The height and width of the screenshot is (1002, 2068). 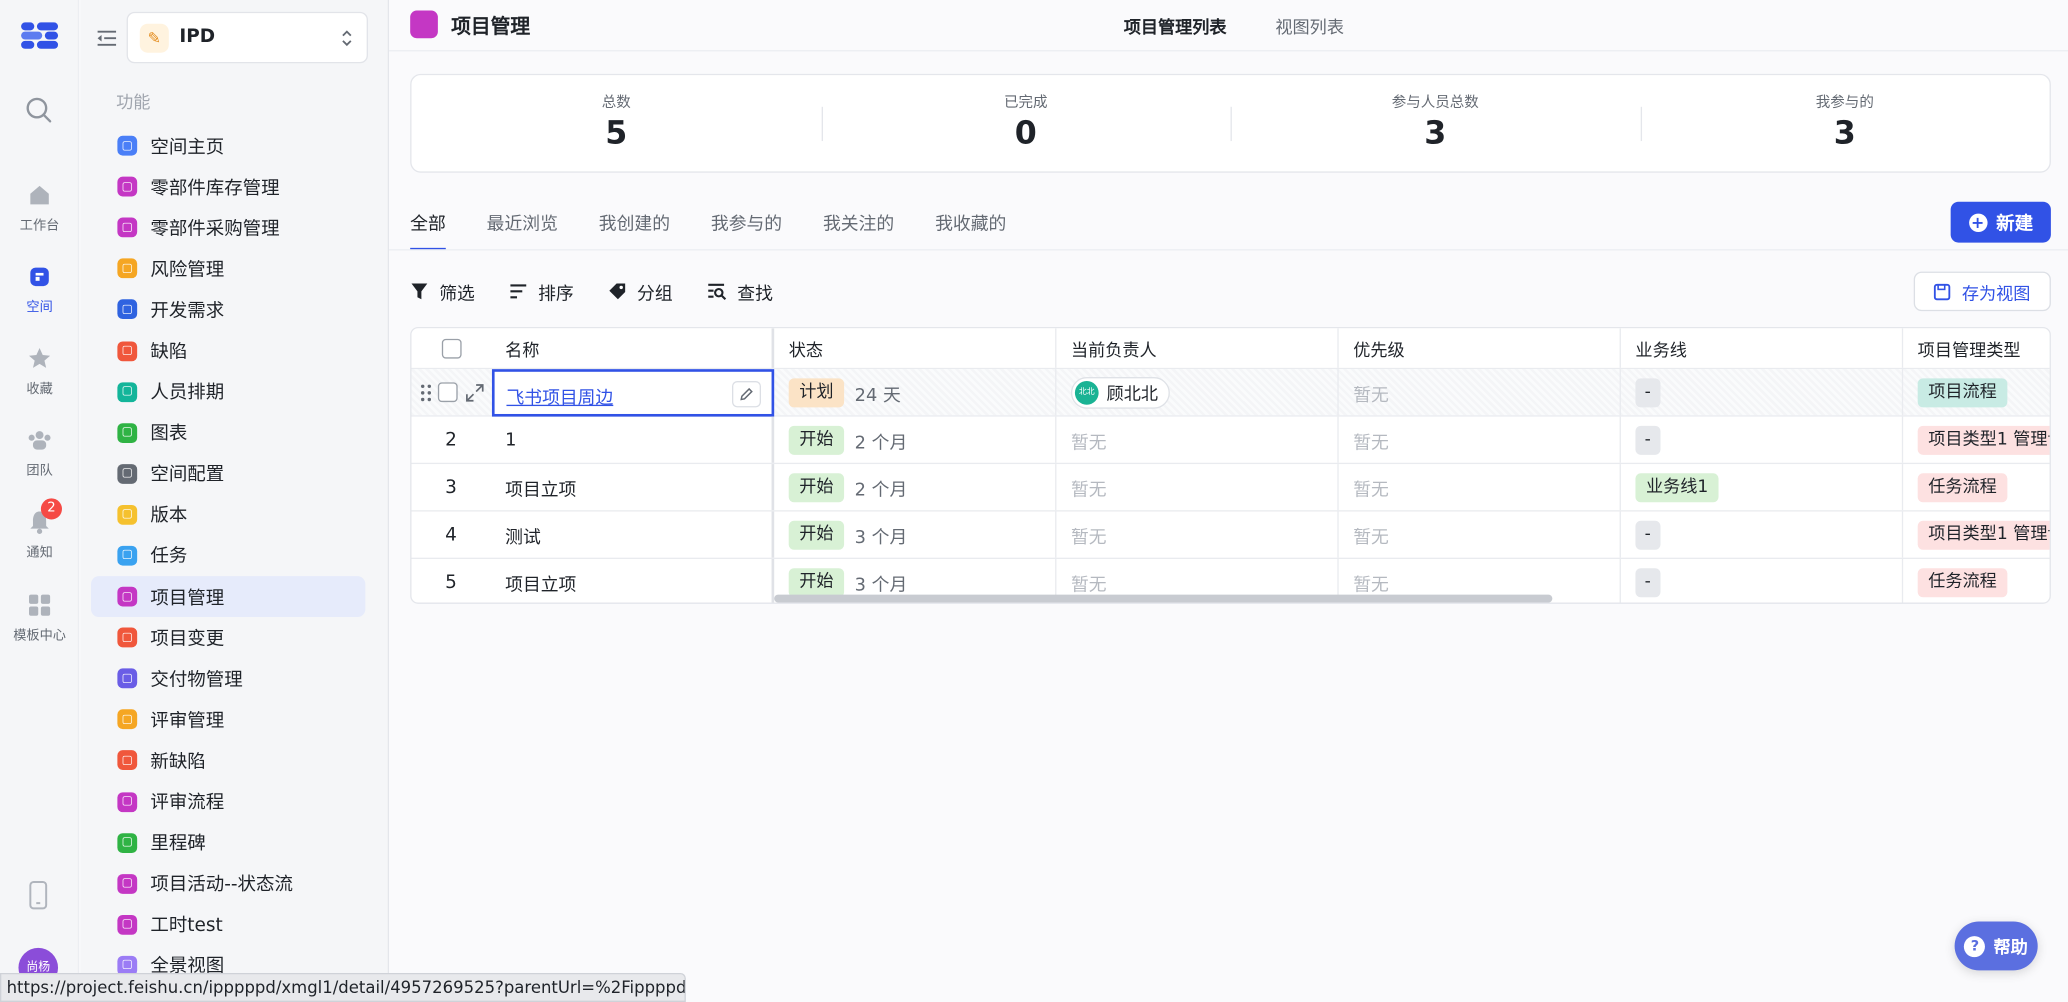 What do you see at coordinates (1480, 348) in the screenshot?
I see `header-priority: 优先级` at bounding box center [1480, 348].